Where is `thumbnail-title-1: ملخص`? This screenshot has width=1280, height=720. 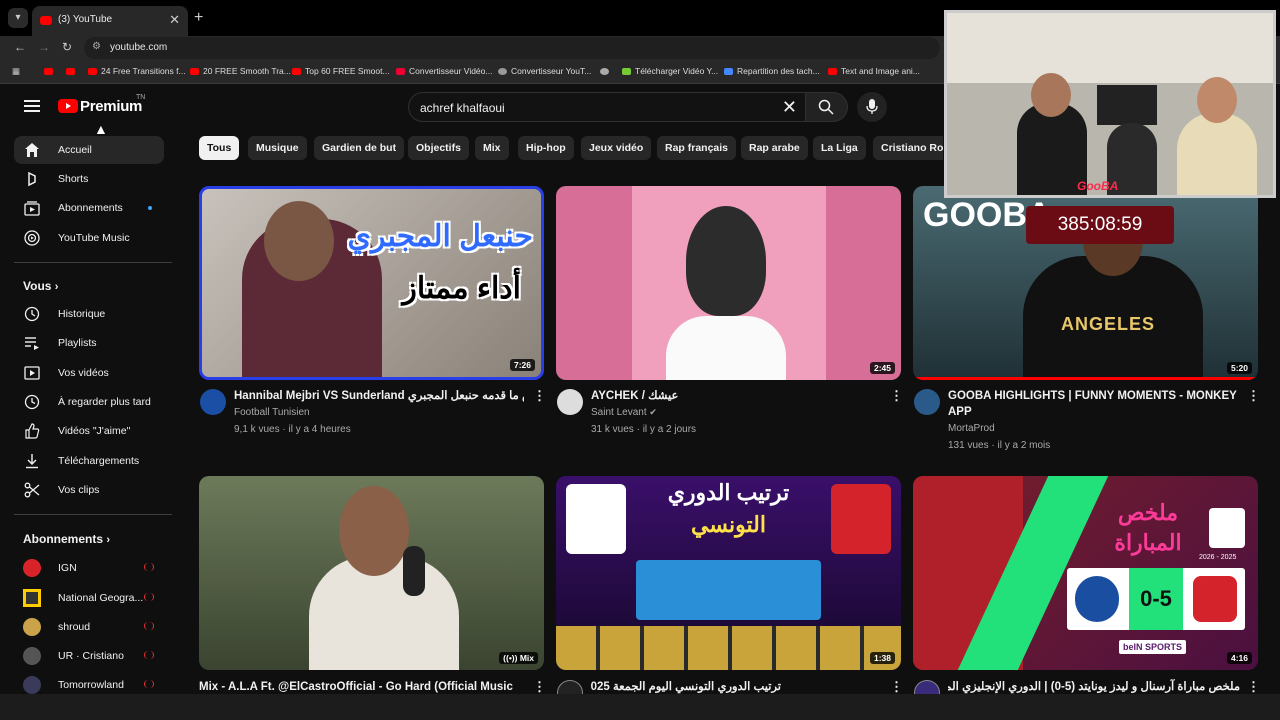 thumbnail-title-1: ملخص is located at coordinates (1148, 512).